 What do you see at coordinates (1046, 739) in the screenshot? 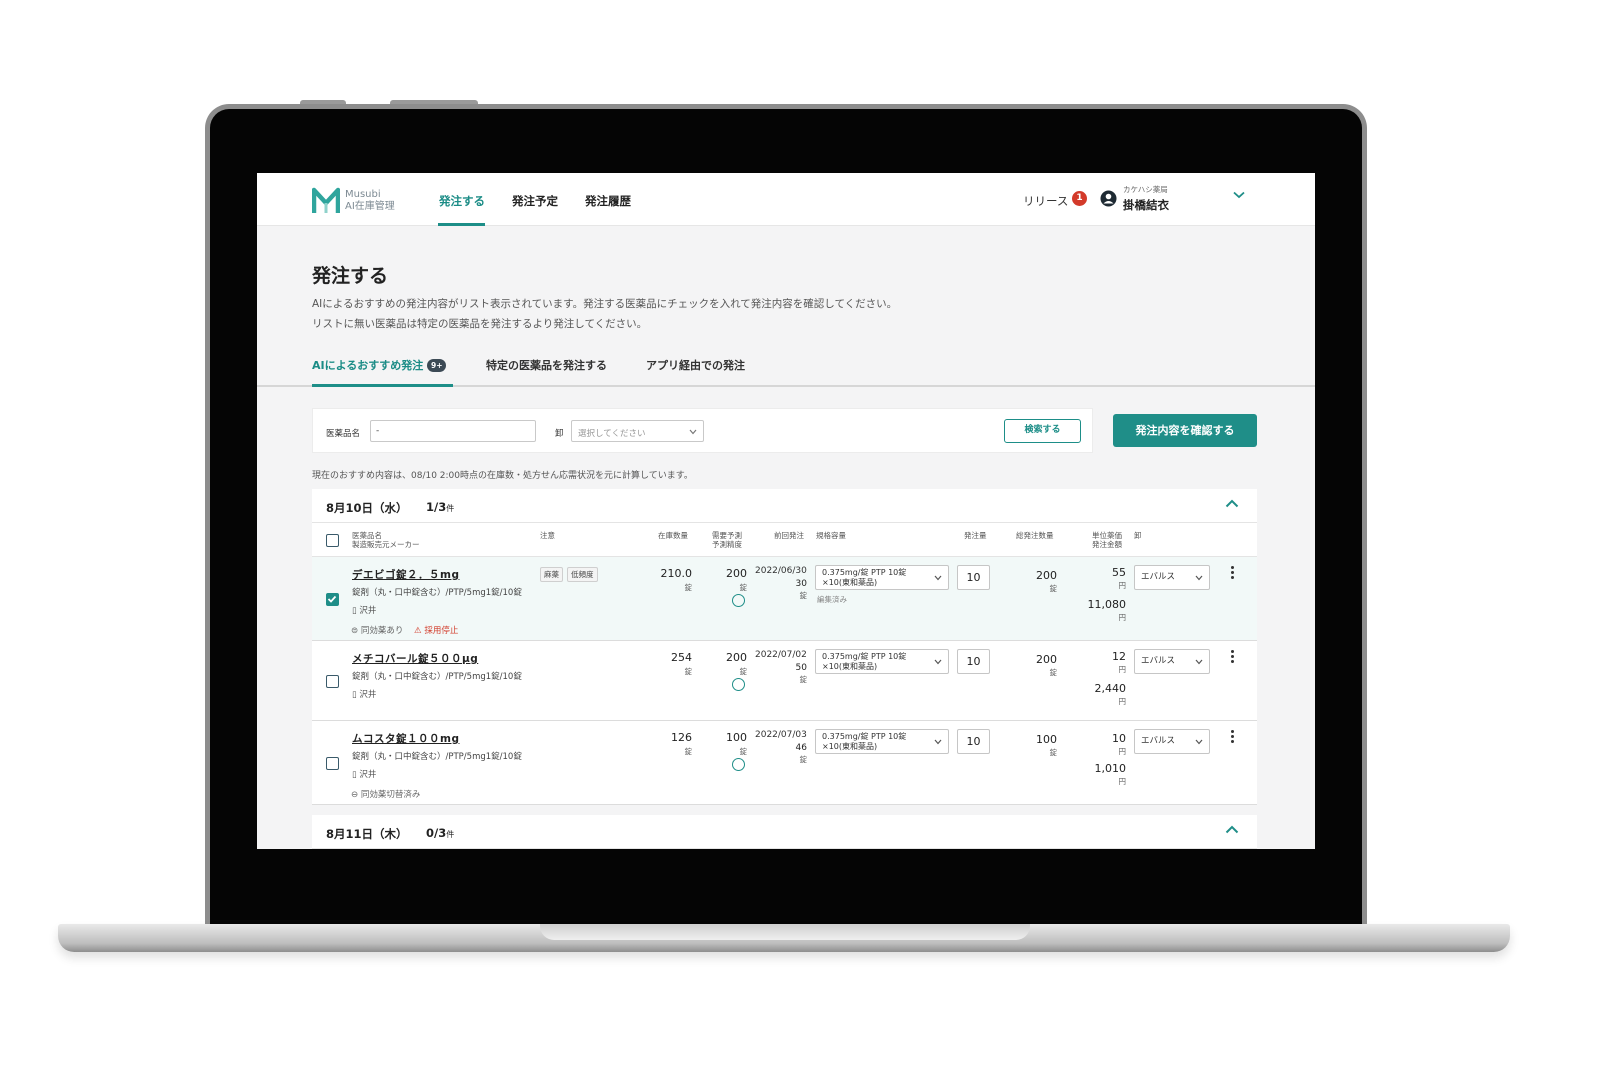
I see `total-qty: 100` at bounding box center [1046, 739].